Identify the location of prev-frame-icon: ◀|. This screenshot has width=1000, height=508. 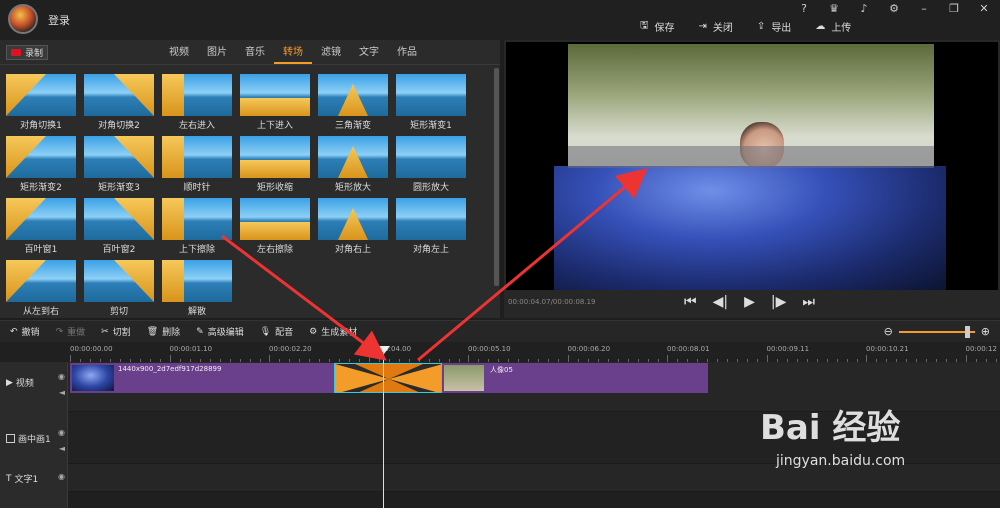
(720, 302).